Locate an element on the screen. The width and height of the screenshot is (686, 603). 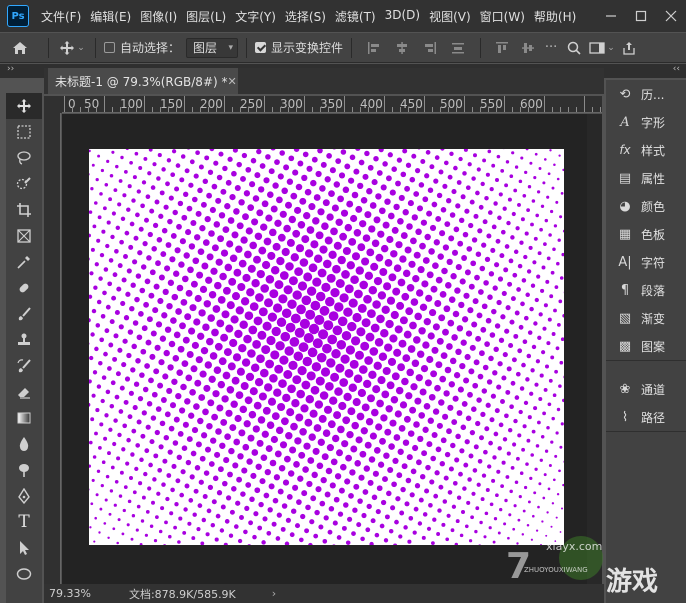
align-left-icon is located at coordinates (374, 48).